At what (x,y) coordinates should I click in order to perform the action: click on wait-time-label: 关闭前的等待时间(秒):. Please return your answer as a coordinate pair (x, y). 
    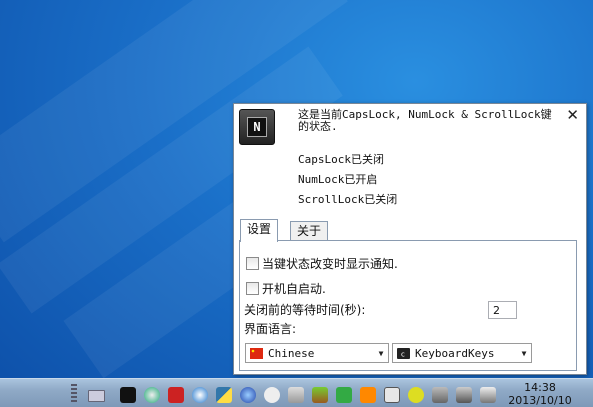
    Looking at the image, I should click on (305, 310).